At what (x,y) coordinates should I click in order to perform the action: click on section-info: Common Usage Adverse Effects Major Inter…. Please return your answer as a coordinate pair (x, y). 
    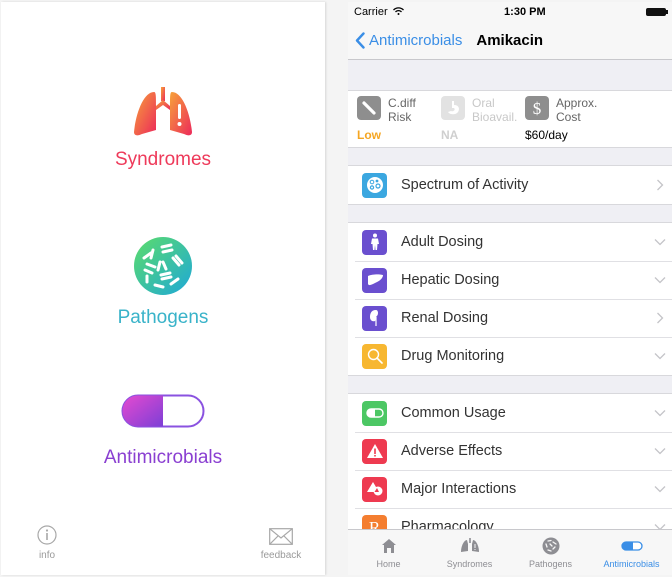
    Looking at the image, I should click on (510, 470).